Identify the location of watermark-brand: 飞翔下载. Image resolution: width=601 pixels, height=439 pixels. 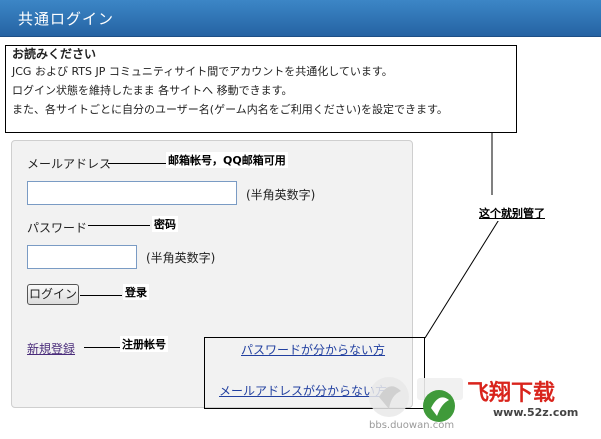
(511, 393).